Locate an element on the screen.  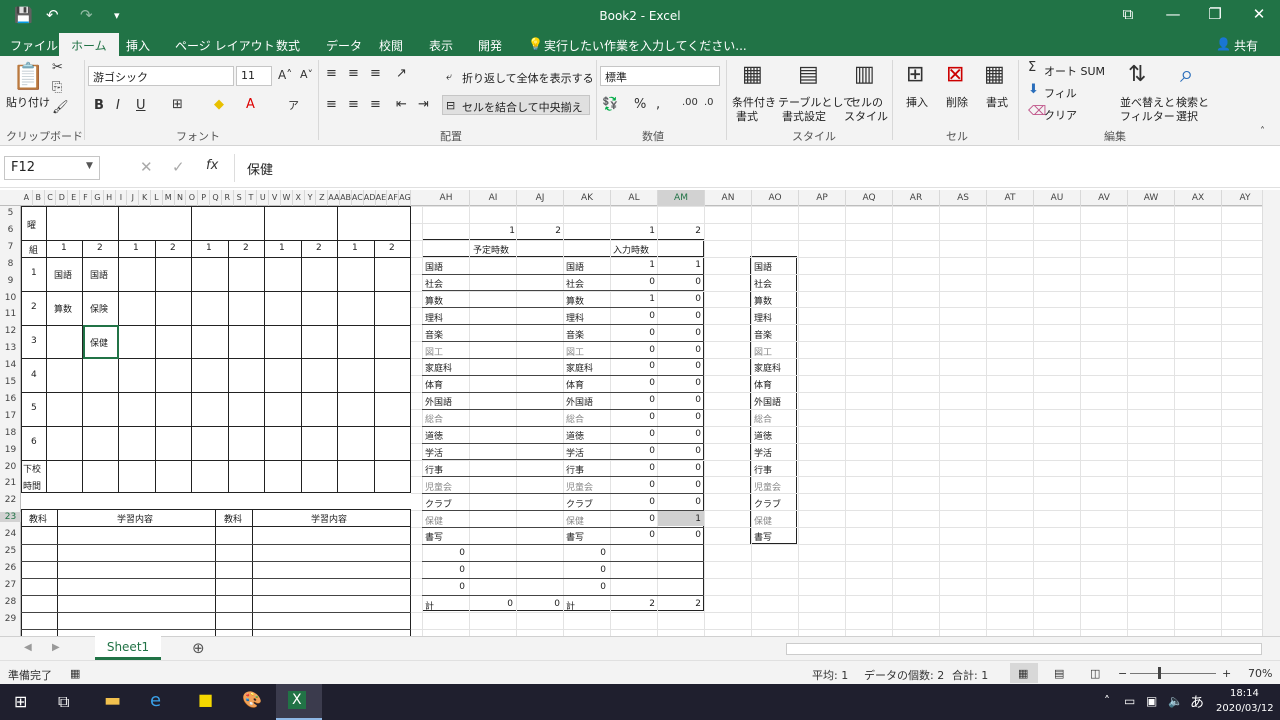
cell-style-icon: ▥ is located at coordinates (864, 74).